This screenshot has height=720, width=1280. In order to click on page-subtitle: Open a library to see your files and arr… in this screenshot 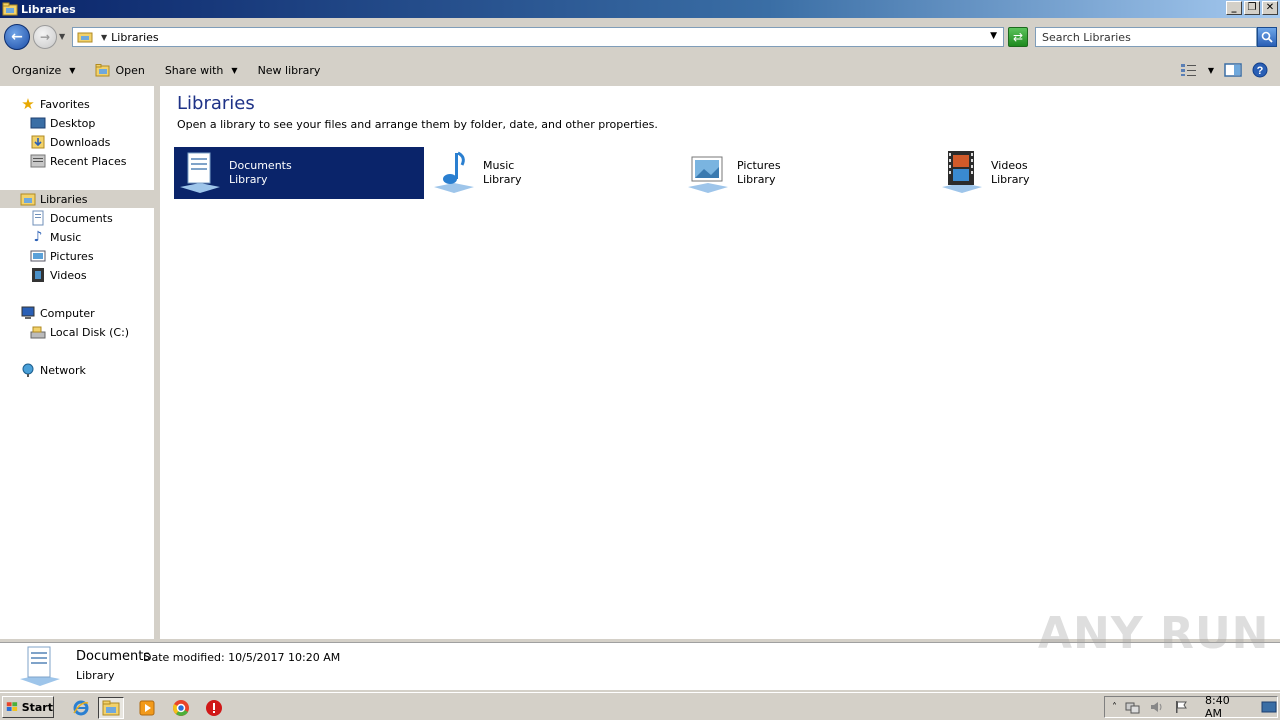, I will do `click(417, 124)`.